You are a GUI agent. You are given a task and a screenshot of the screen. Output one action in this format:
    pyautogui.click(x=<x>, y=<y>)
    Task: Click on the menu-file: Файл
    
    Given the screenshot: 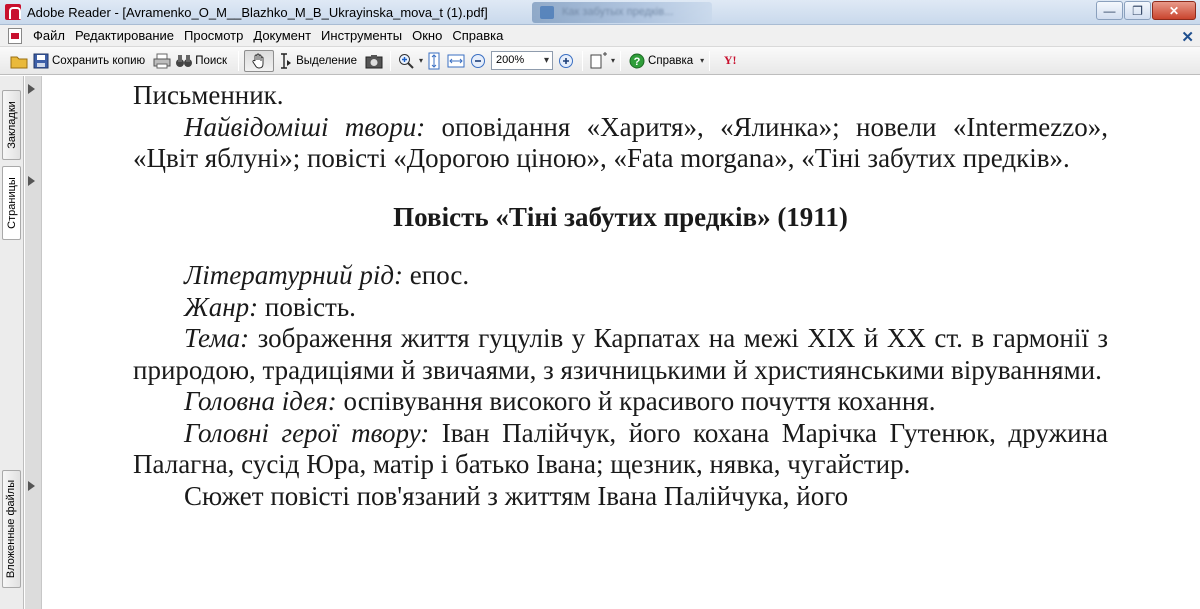 What is the action you would take?
    pyautogui.click(x=49, y=35)
    